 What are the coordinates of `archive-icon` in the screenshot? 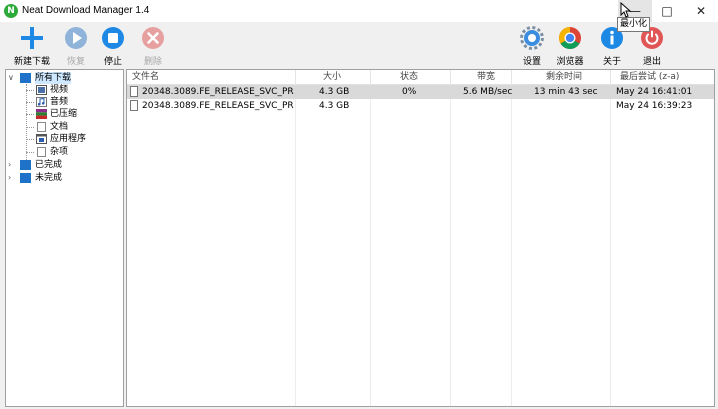 It's located at (41, 114).